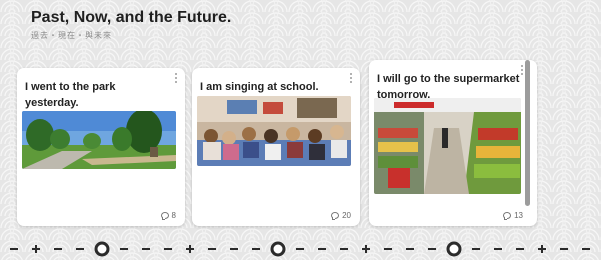 The width and height of the screenshot is (601, 260). What do you see at coordinates (71, 35) in the screenshot?
I see `board-subtitle: 過去・現在・與未來` at bounding box center [71, 35].